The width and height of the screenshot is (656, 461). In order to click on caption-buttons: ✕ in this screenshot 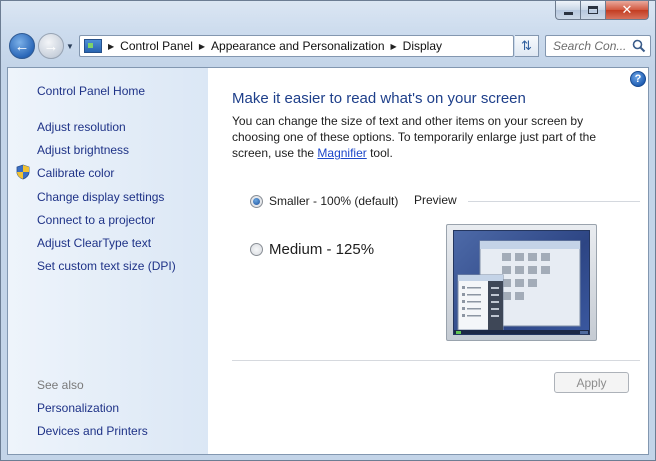, I will do `click(602, 10)`.